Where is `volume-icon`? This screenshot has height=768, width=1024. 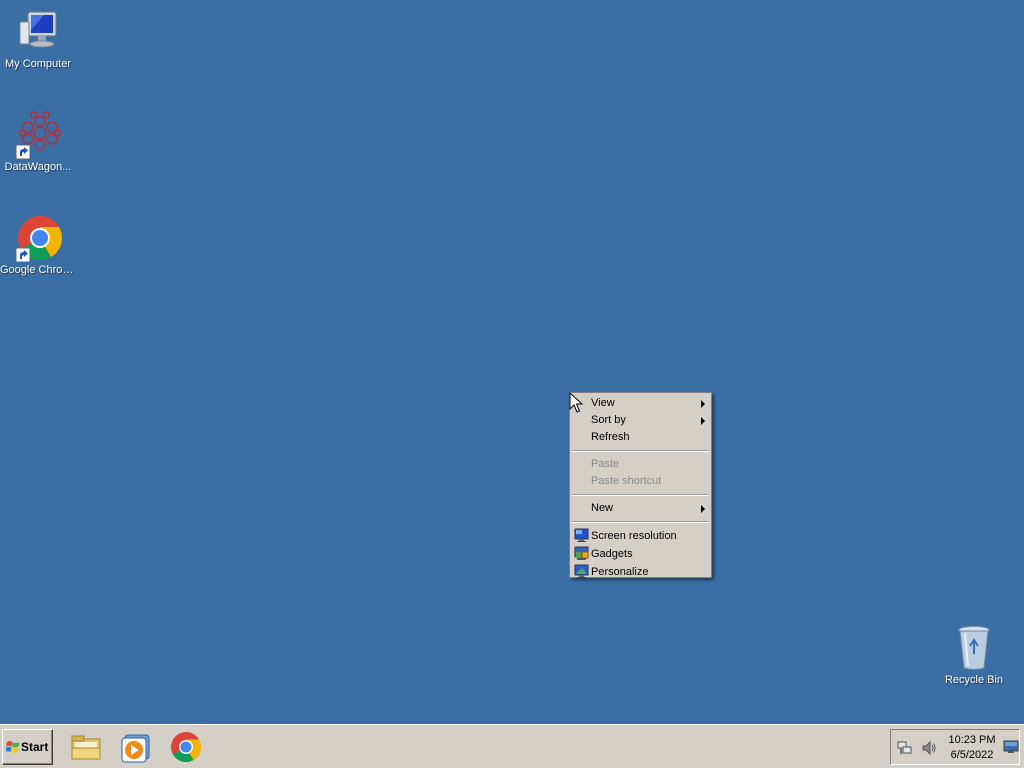
volume-icon is located at coordinates (929, 748).